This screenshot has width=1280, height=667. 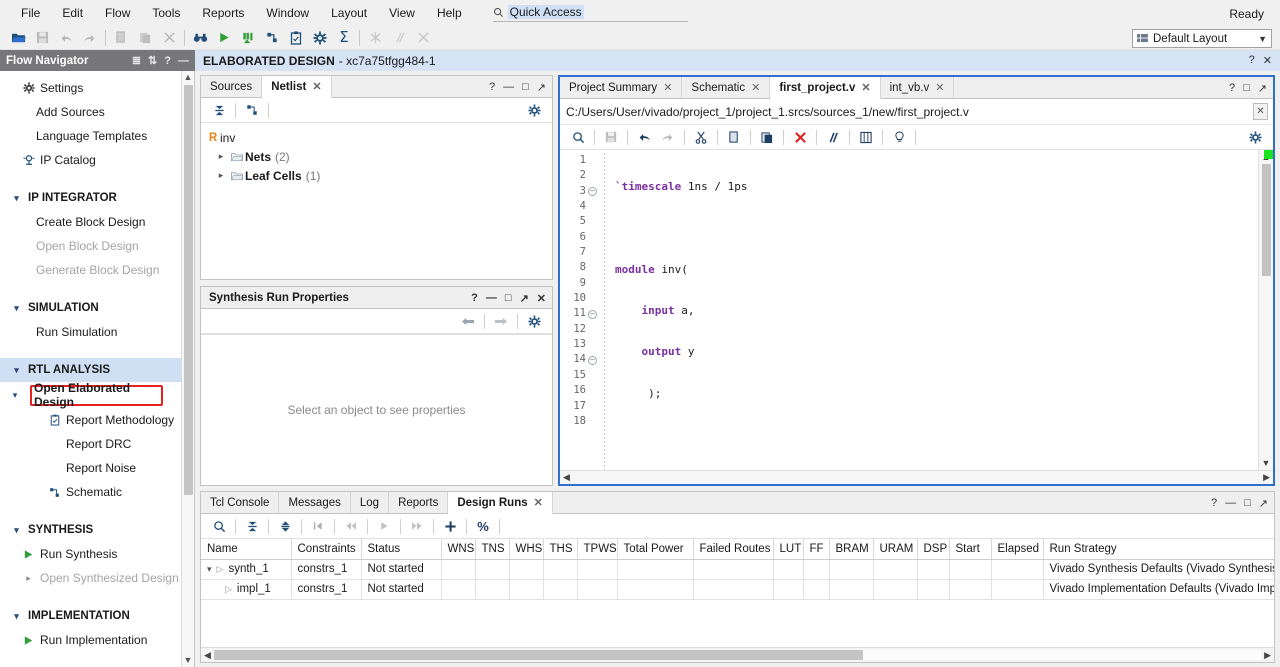 What do you see at coordinates (349, 13) in the screenshot?
I see `menu-layout: Layout` at bounding box center [349, 13].